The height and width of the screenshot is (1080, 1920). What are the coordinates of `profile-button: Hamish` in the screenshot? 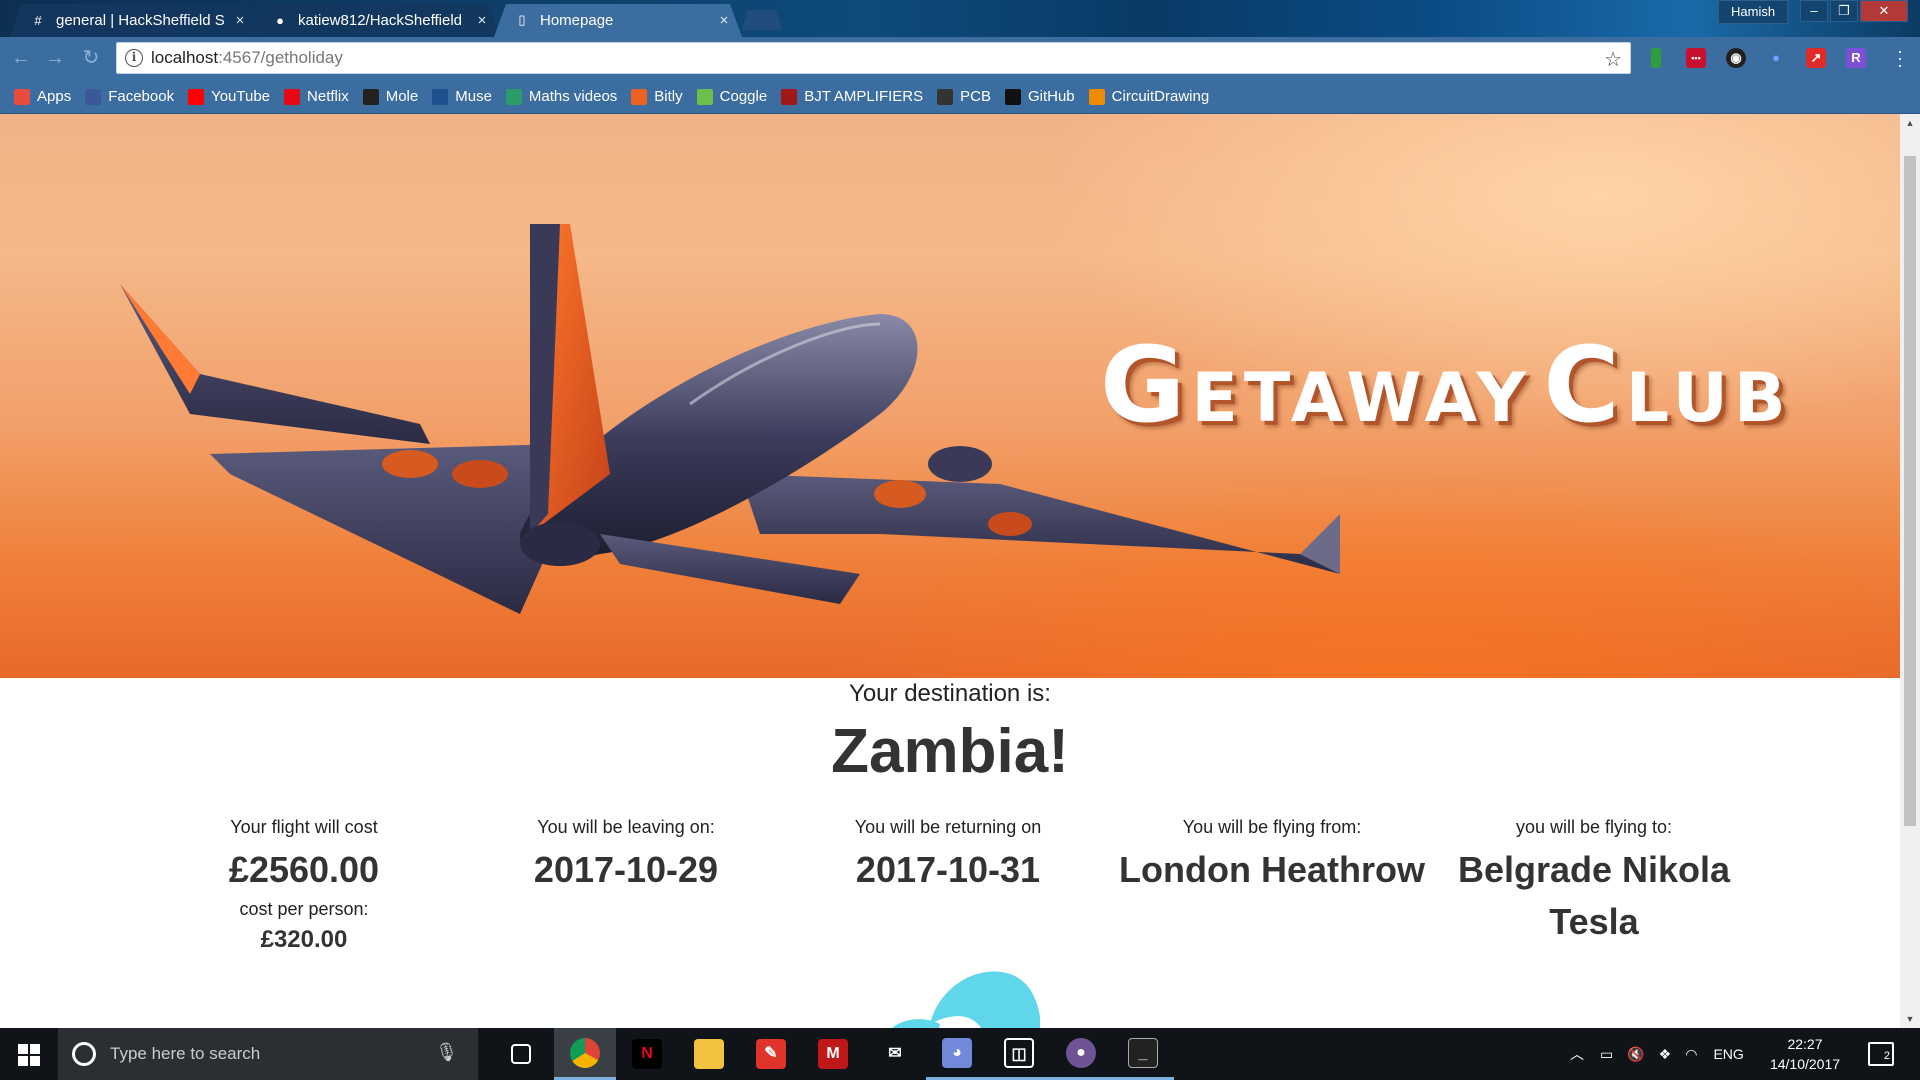 It's located at (1753, 12).